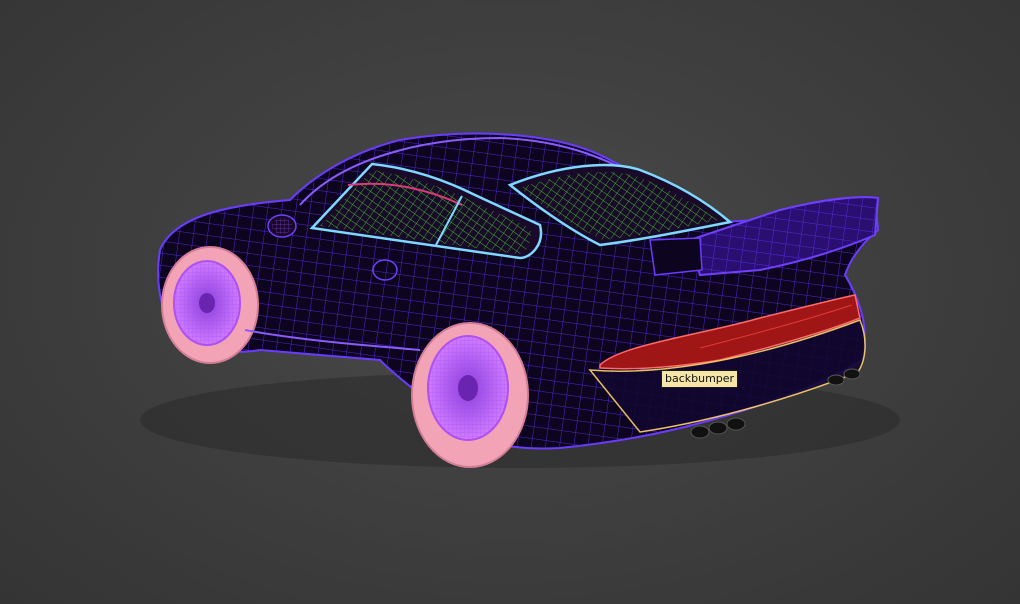  Describe the element at coordinates (470, 395) in the screenshot. I see `rear-left-wheel` at that location.